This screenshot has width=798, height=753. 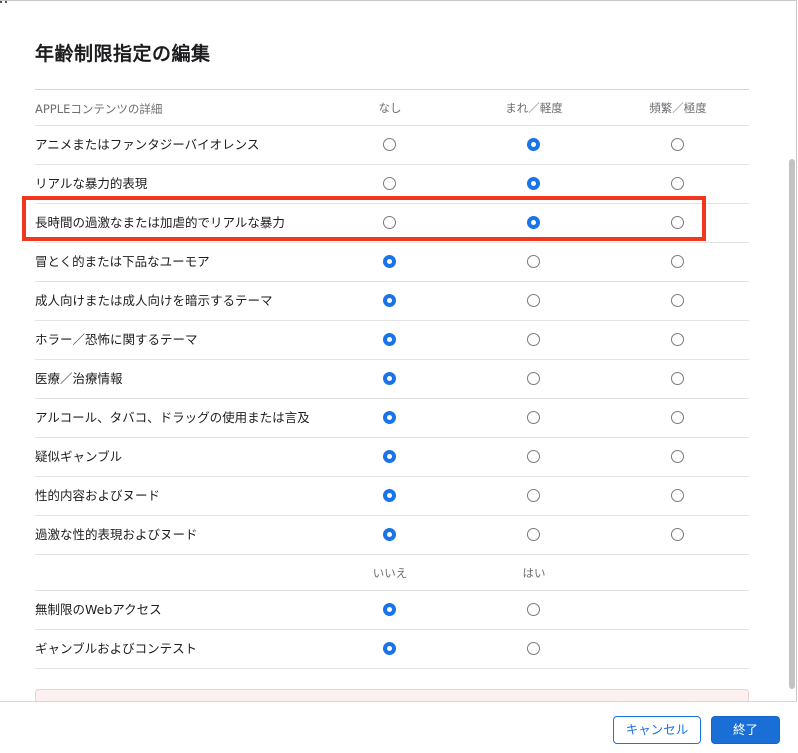 What do you see at coordinates (98, 609) in the screenshot?
I see `row-label: 無制限のWebアクセス` at bounding box center [98, 609].